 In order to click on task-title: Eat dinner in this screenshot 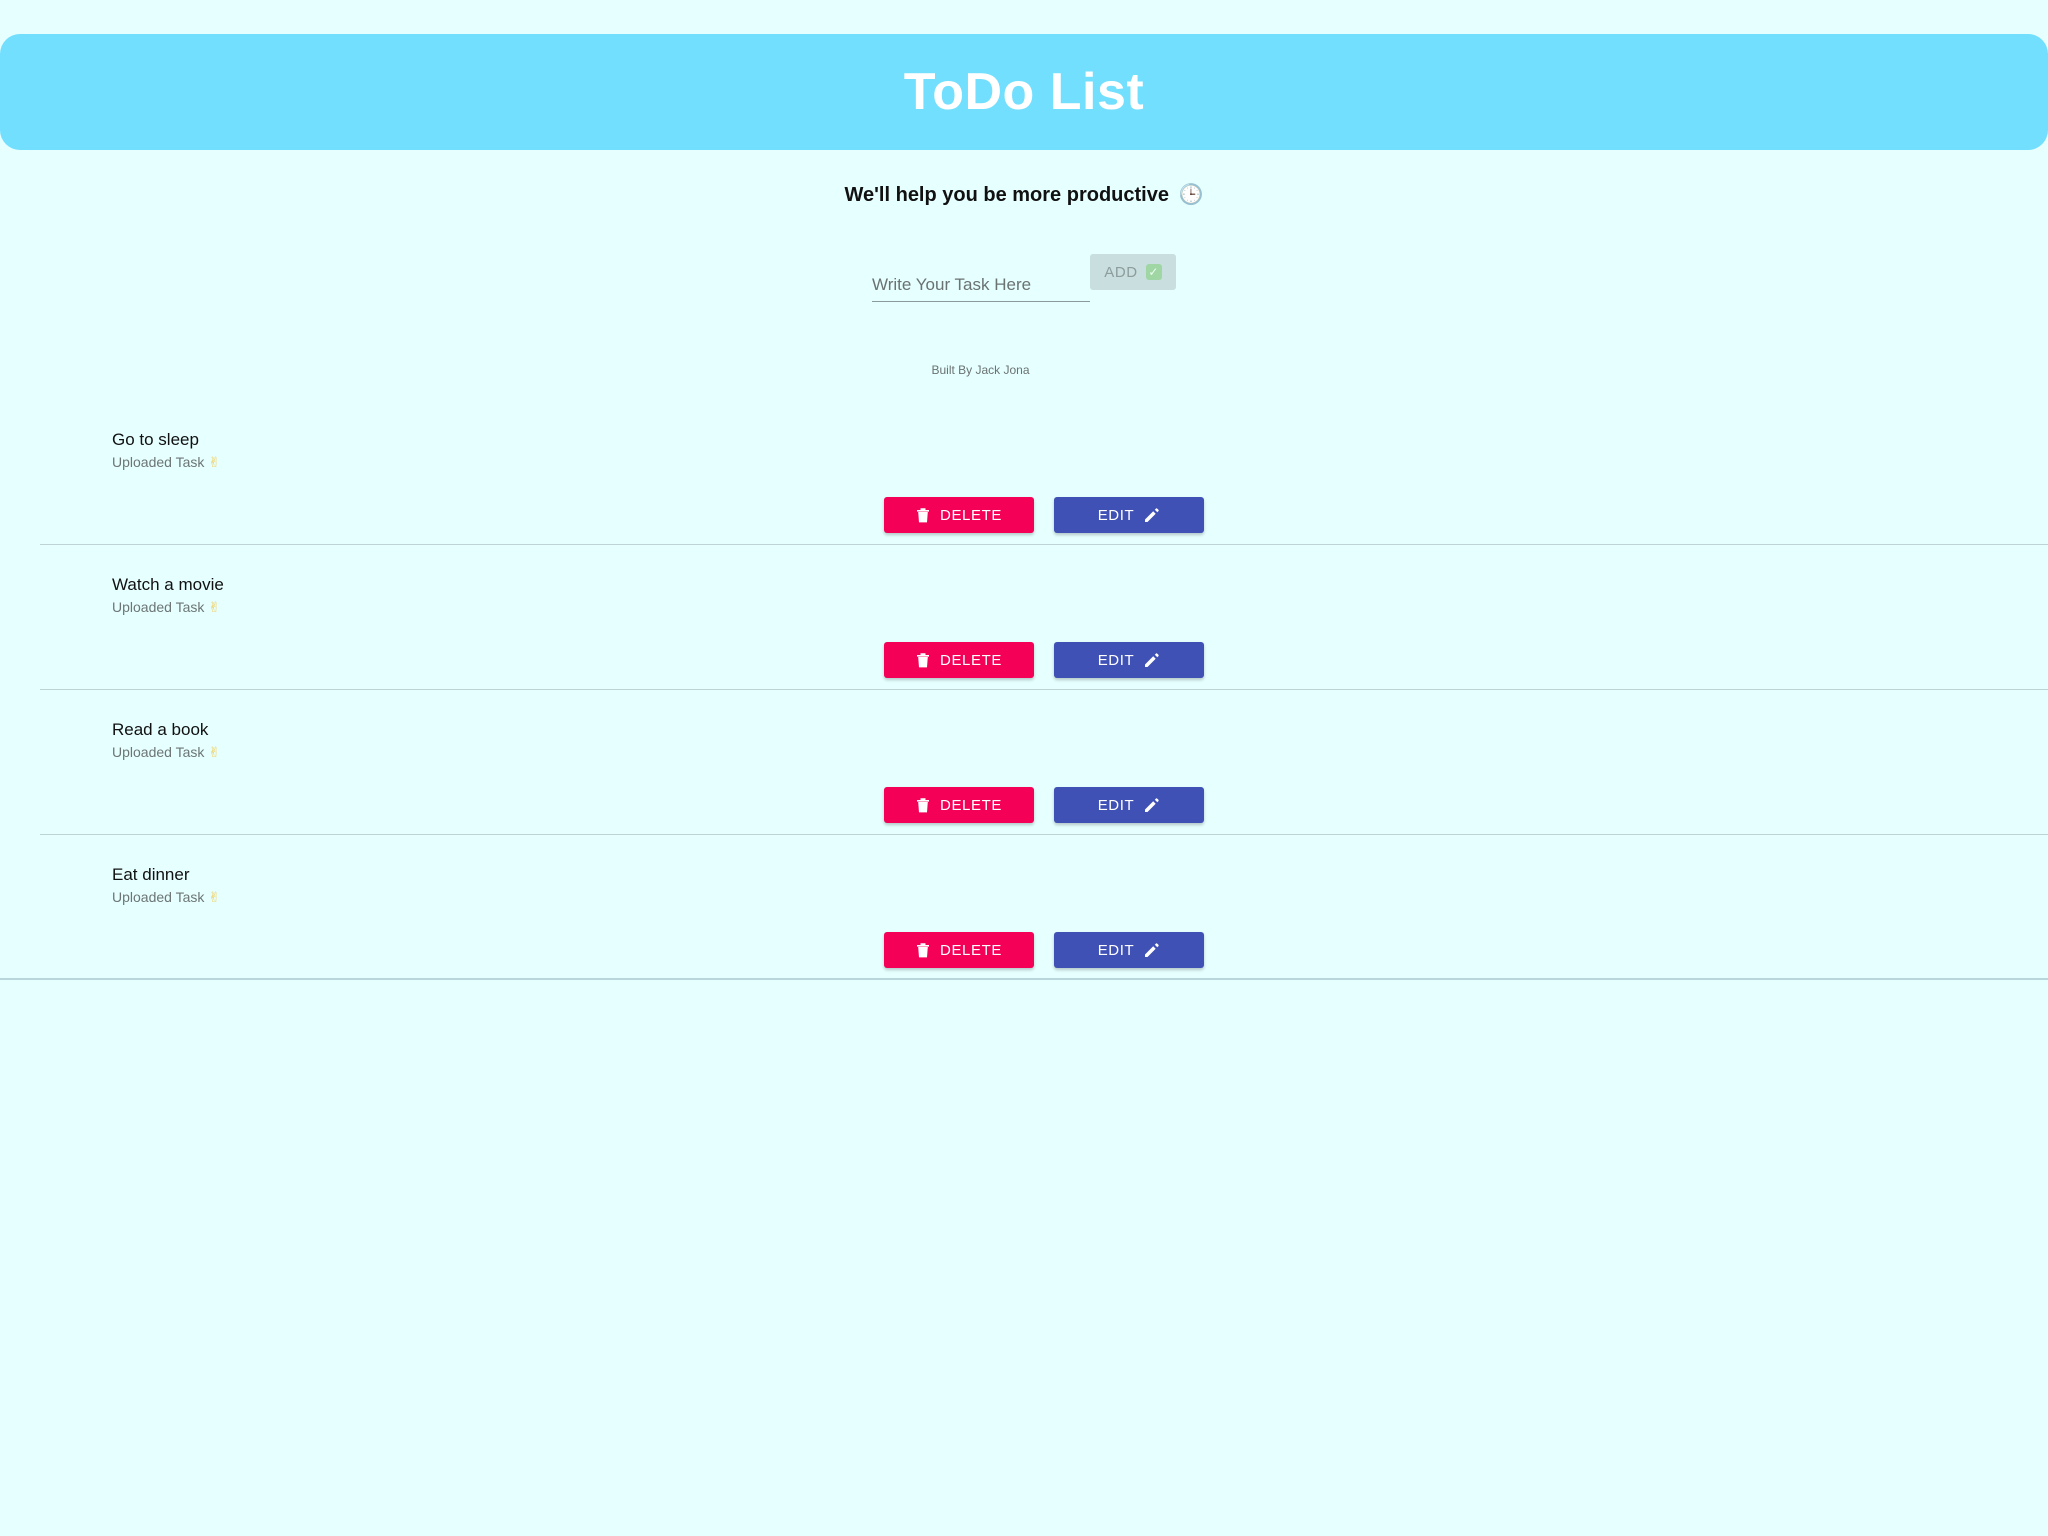, I will do `click(151, 874)`.